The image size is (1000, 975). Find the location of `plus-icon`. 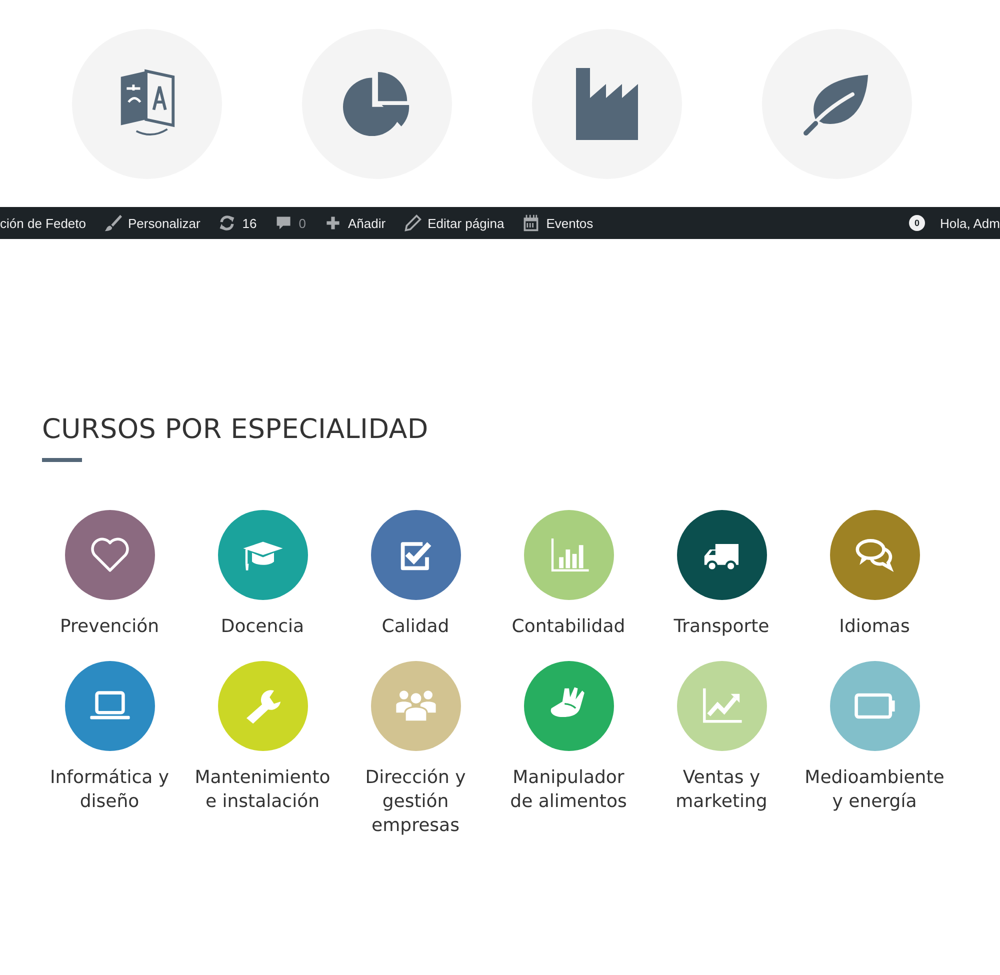

plus-icon is located at coordinates (333, 223).